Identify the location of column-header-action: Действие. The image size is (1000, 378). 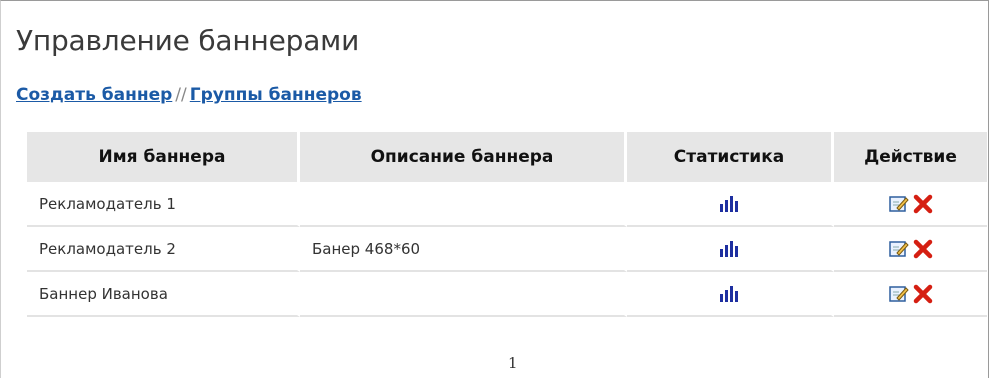
(910, 157).